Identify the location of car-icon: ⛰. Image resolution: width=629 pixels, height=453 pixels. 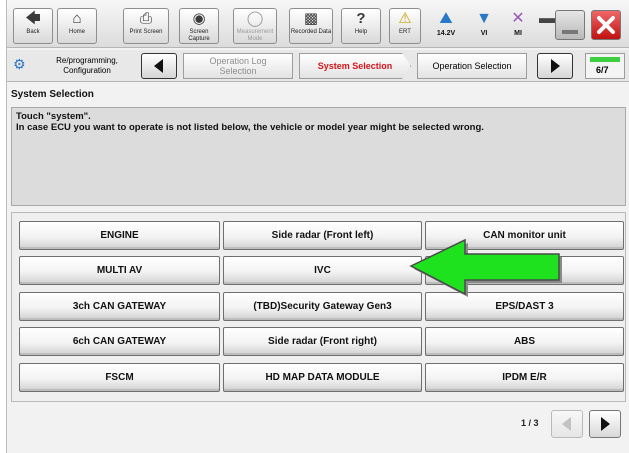
(446, 18).